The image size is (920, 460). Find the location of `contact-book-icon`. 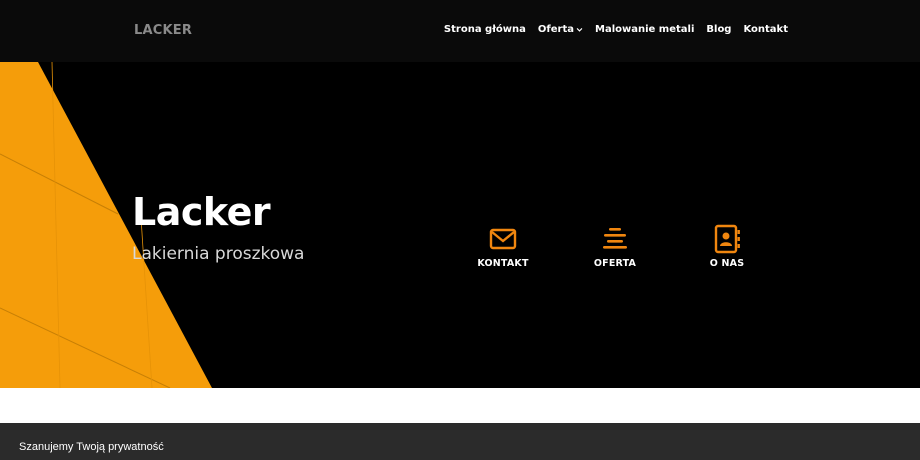

contact-book-icon is located at coordinates (727, 239).